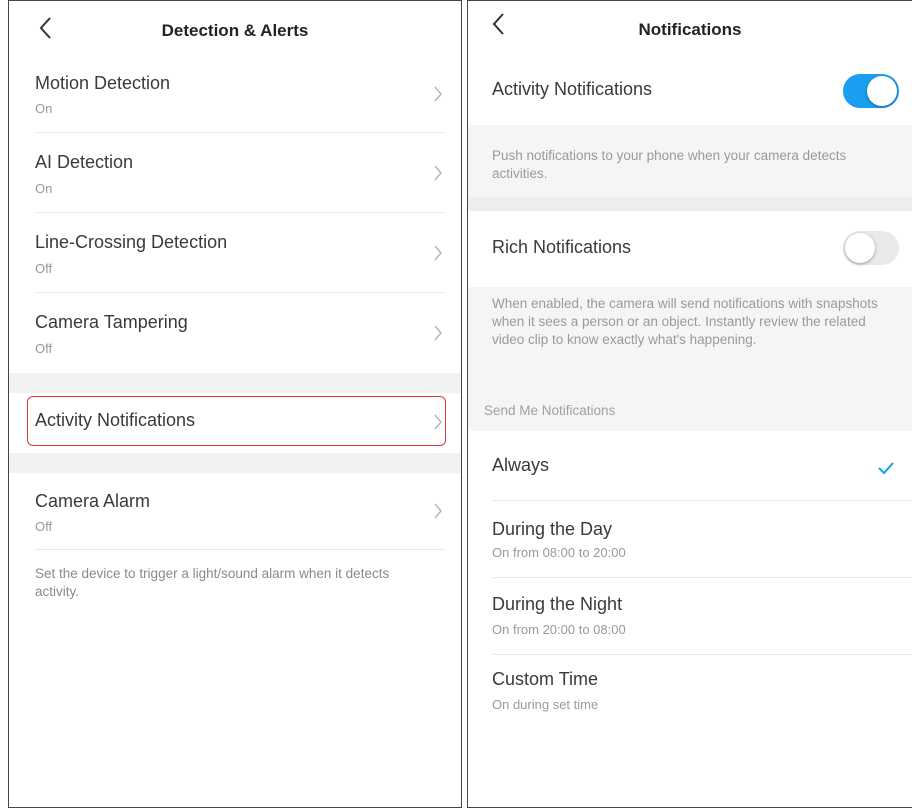  I want to click on motion-detection-item: Motion Detection On, so click(235, 97).